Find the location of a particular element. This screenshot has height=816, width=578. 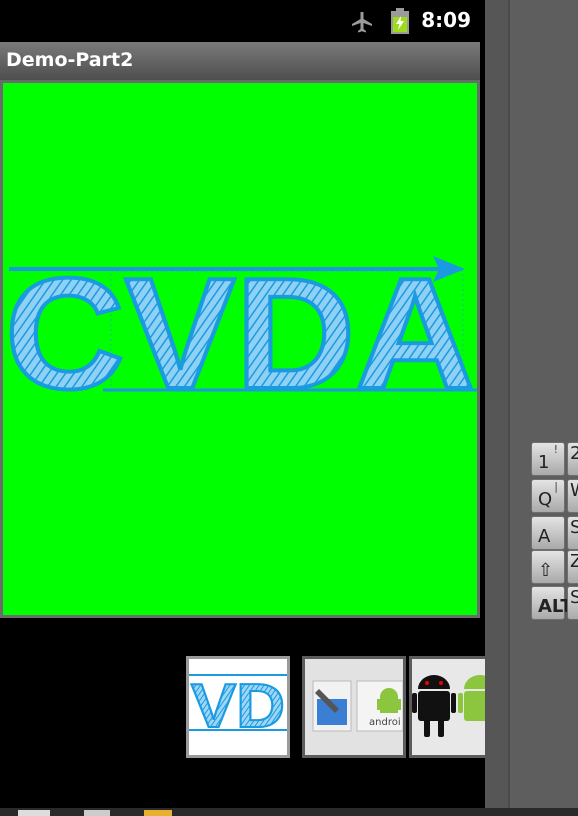

alt-key: ALT is located at coordinates (552, 603).